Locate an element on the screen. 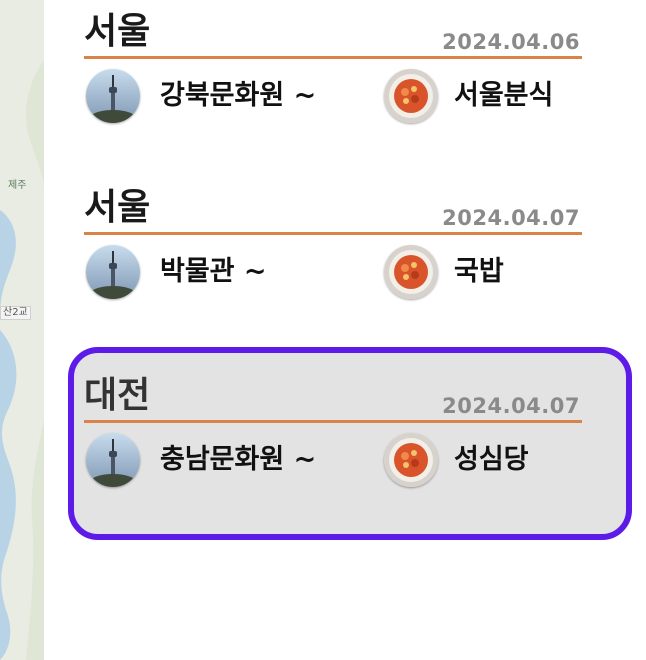 The height and width of the screenshot is (660, 646). place-label: 박물관 ~ is located at coordinates (213, 271).